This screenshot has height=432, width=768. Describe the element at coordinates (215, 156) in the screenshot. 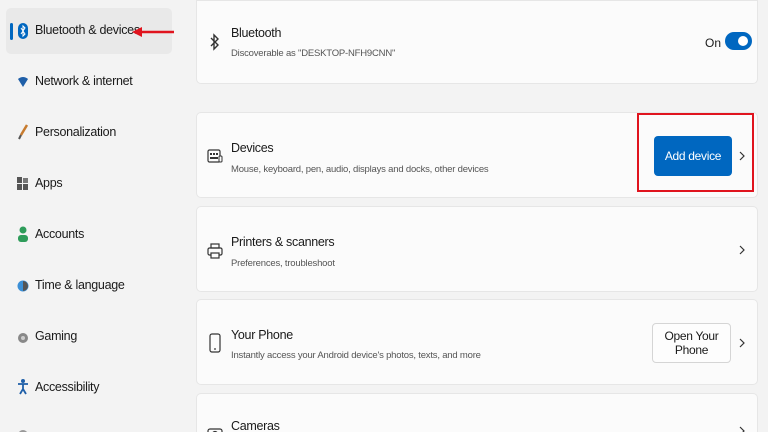

I see `devices-icon` at that location.